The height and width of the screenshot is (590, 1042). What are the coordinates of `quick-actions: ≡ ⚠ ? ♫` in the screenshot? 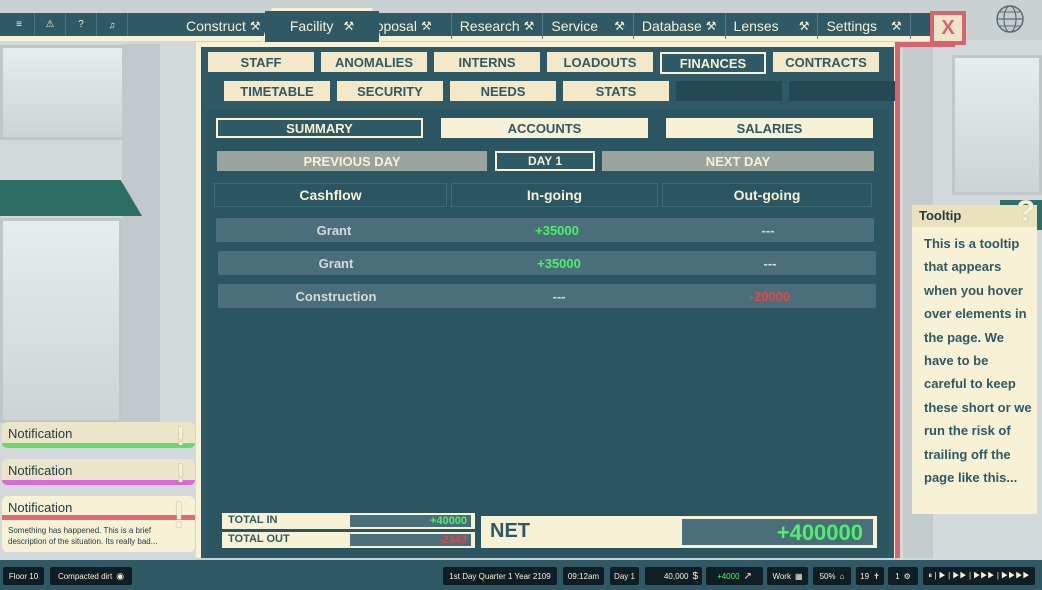 It's located at (66, 24).